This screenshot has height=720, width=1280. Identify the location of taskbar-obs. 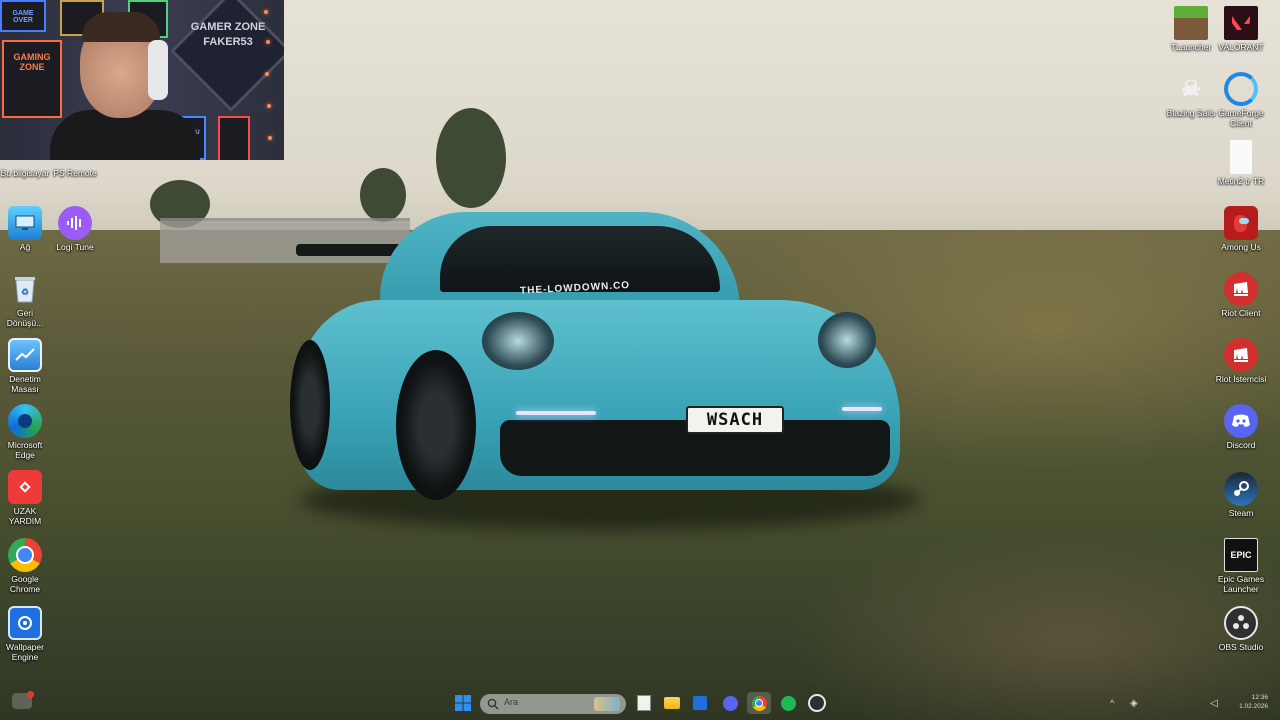
(817, 703).